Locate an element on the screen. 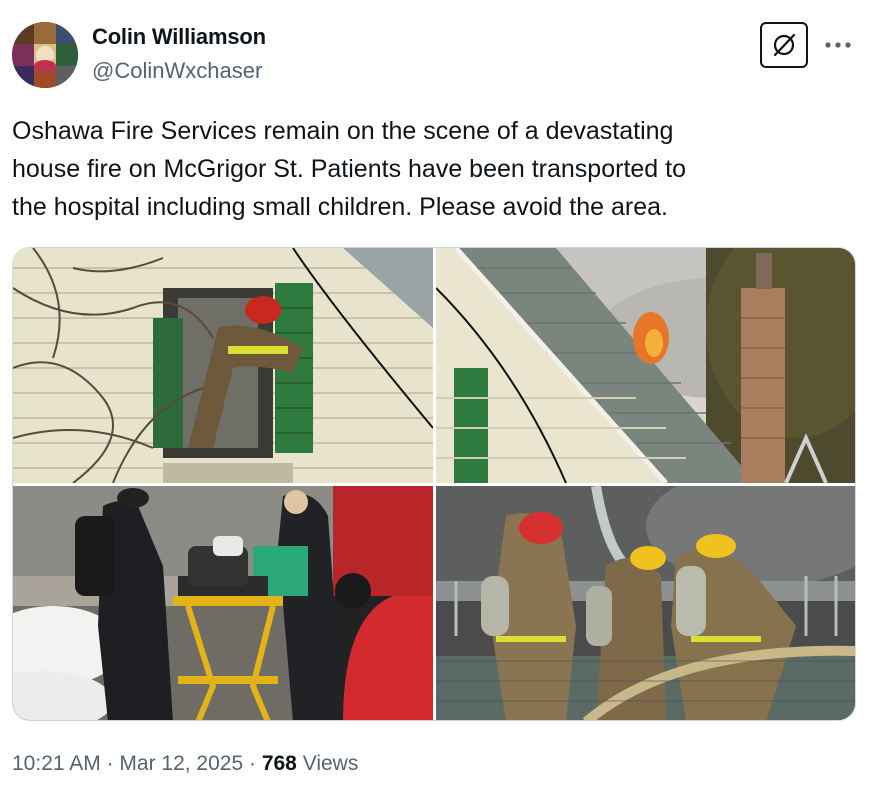 This screenshot has width=872, height=788. grok-icon is located at coordinates (784, 45).